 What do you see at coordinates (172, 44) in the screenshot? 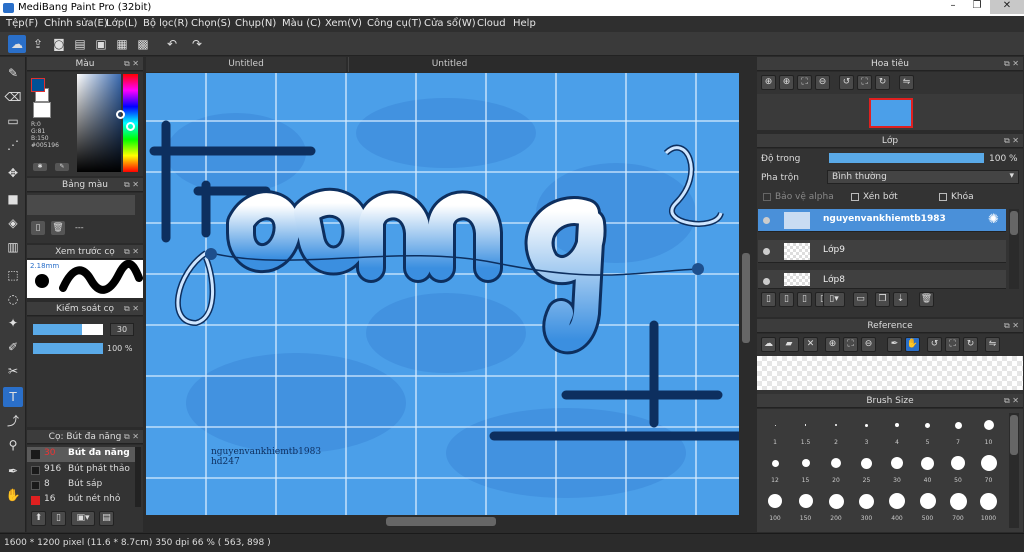
I see `undo-icon: ↶` at bounding box center [172, 44].